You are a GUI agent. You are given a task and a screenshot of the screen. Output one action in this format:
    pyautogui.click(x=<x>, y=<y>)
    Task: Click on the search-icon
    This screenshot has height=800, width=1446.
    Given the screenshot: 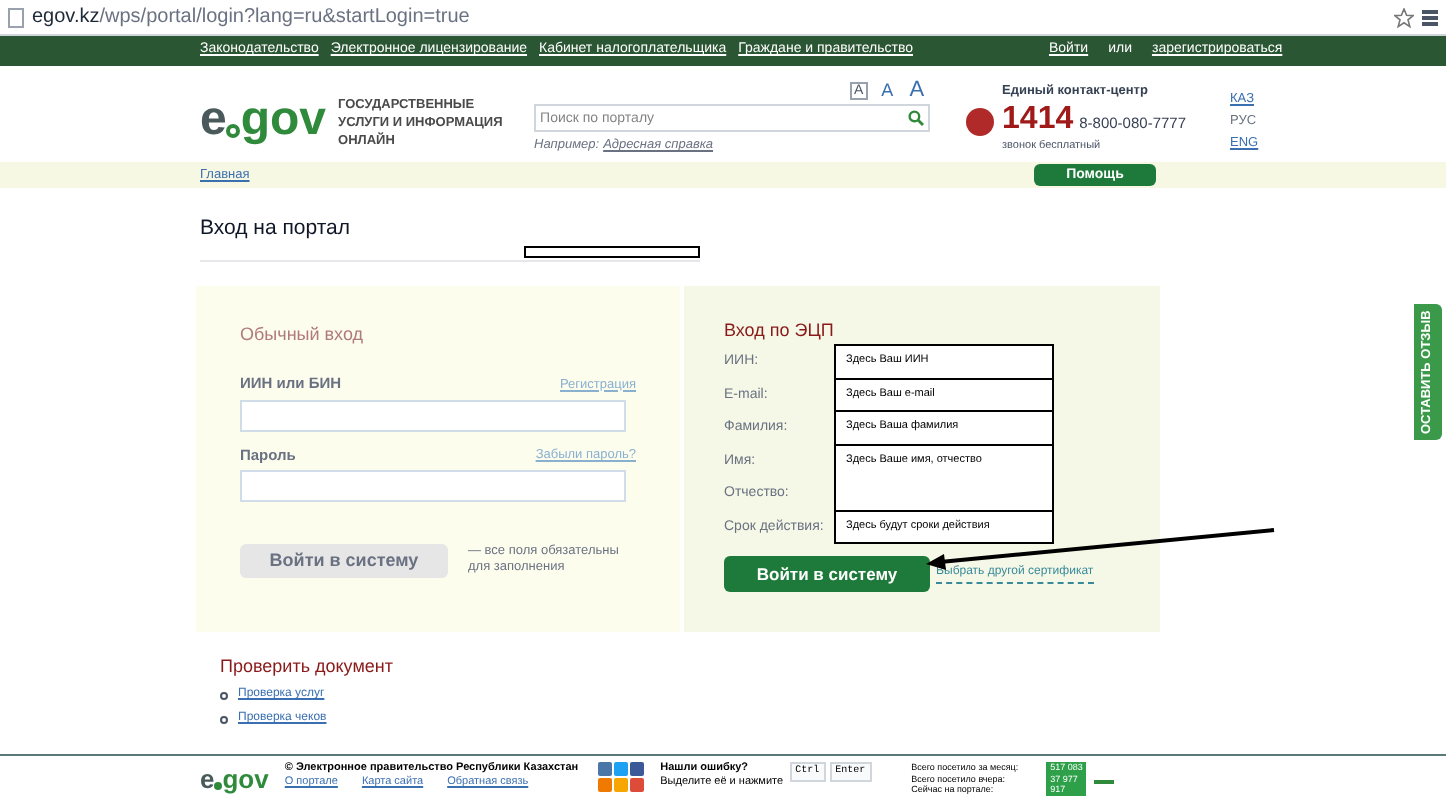 What is the action you would take?
    pyautogui.click(x=916, y=118)
    